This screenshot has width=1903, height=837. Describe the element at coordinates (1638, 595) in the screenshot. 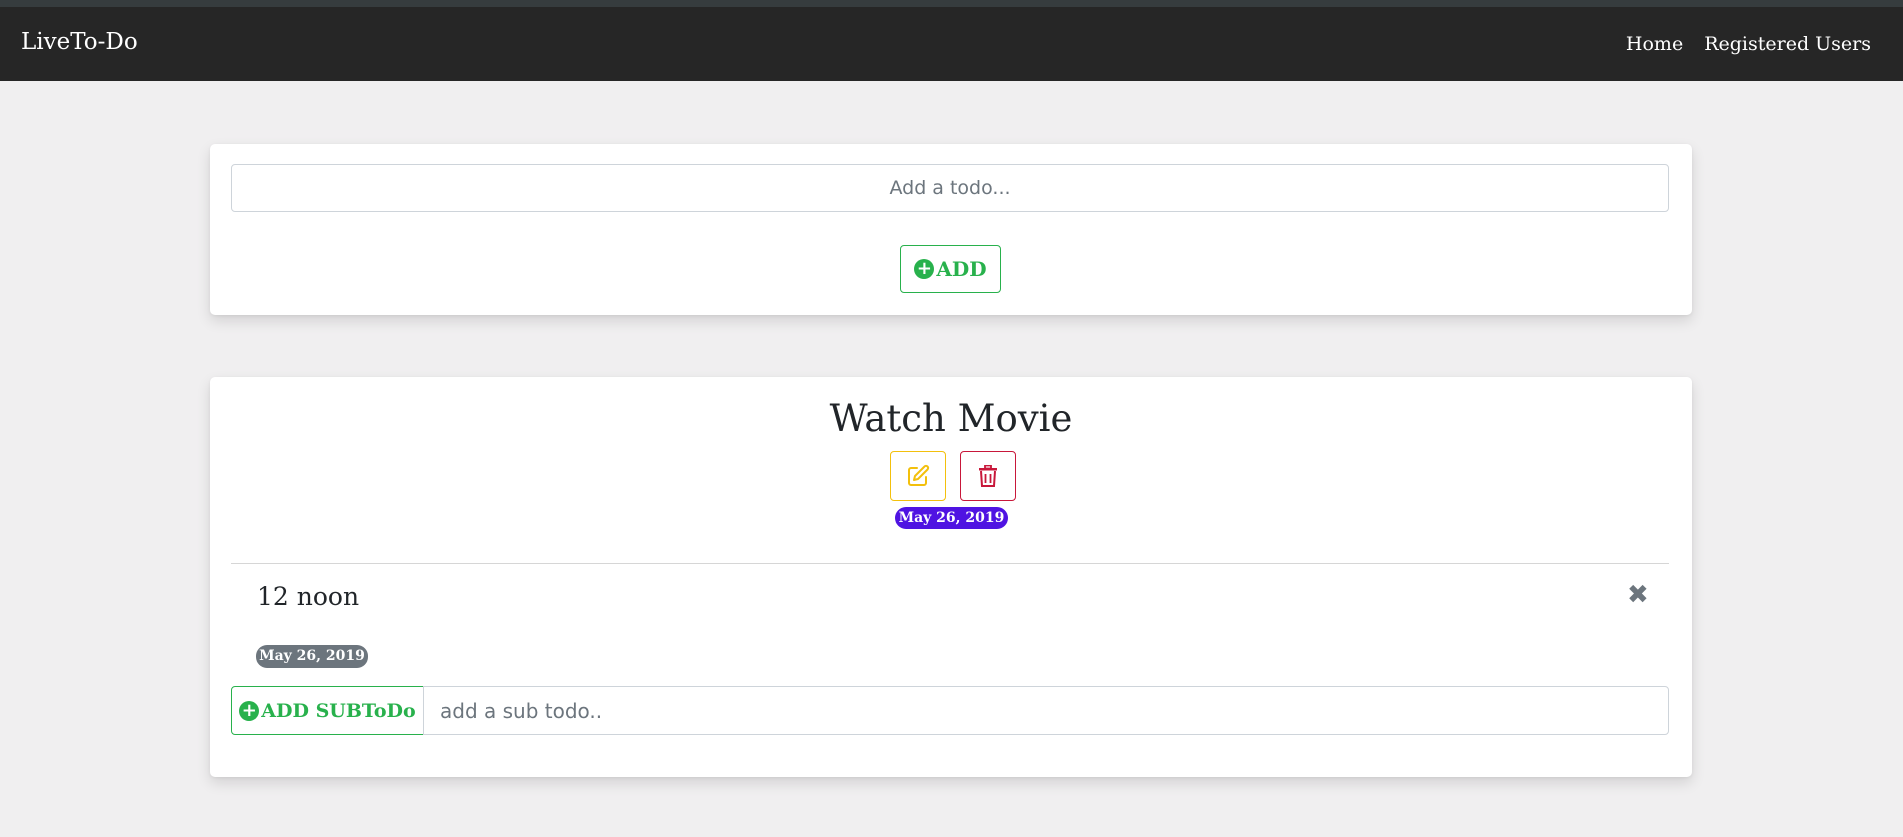

I see `close-icon: ✖` at that location.